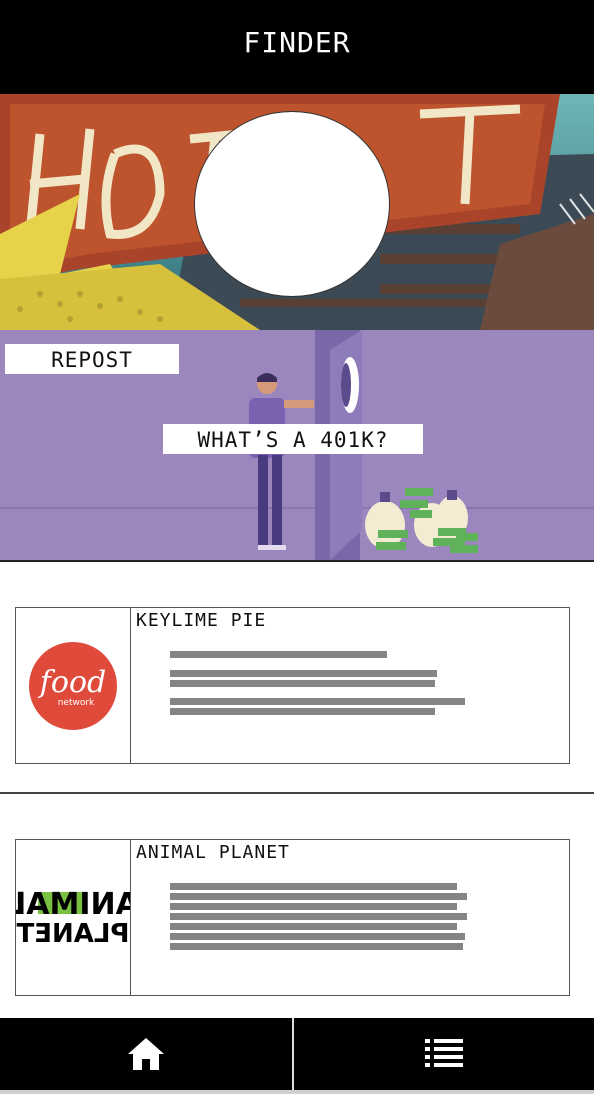 This screenshot has width=594, height=1094. What do you see at coordinates (297, 42) in the screenshot?
I see `page-title: FINDER` at bounding box center [297, 42].